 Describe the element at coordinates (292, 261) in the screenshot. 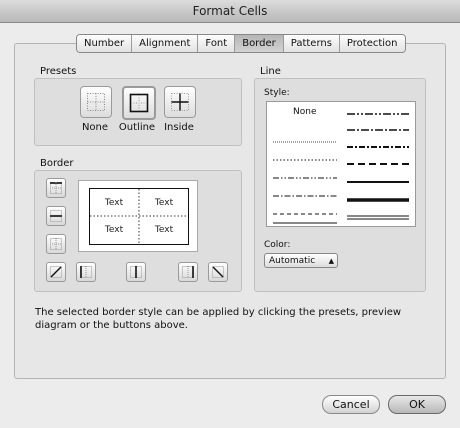

I see `color-select-value: Automatic` at that location.